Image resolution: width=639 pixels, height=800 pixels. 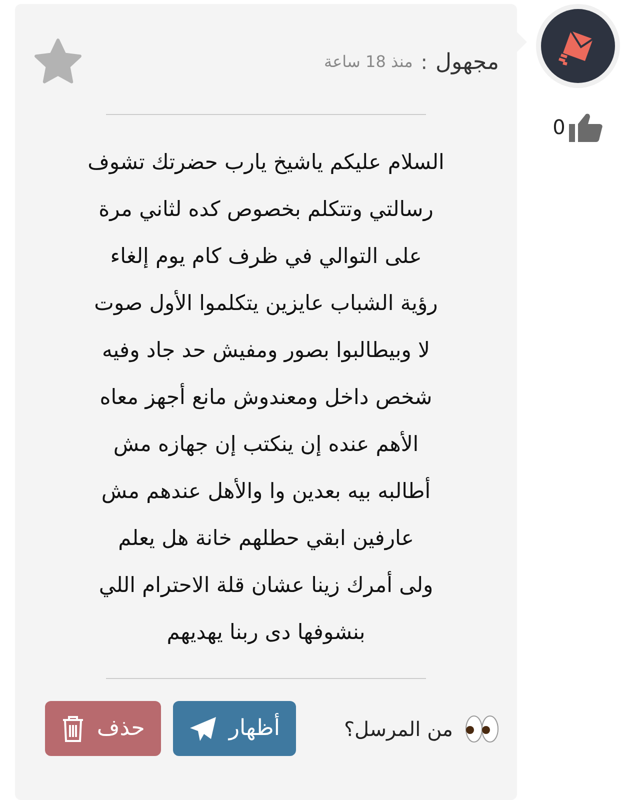 I want to click on trash-icon, so click(x=72, y=728).